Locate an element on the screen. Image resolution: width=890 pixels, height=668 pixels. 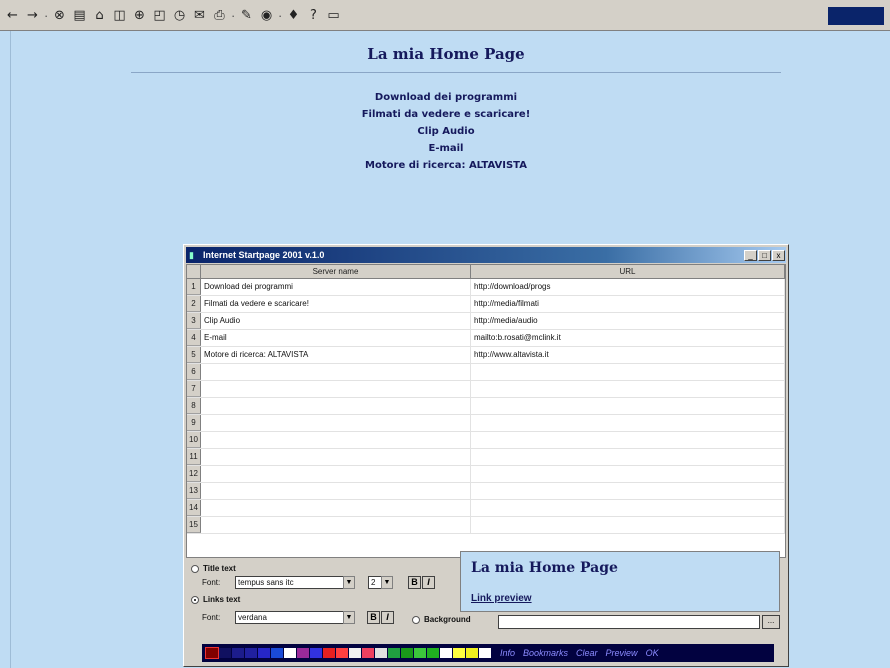
page-link-search-engine: Motore di ricerca: ALTAVISTA is located at coordinates (446, 165).